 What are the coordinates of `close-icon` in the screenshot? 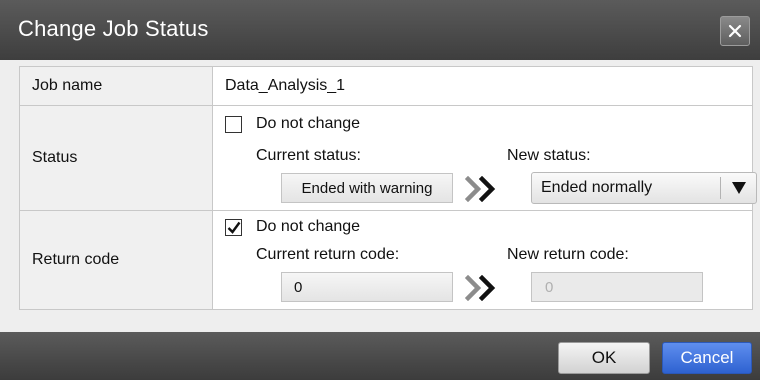 It's located at (735, 31).